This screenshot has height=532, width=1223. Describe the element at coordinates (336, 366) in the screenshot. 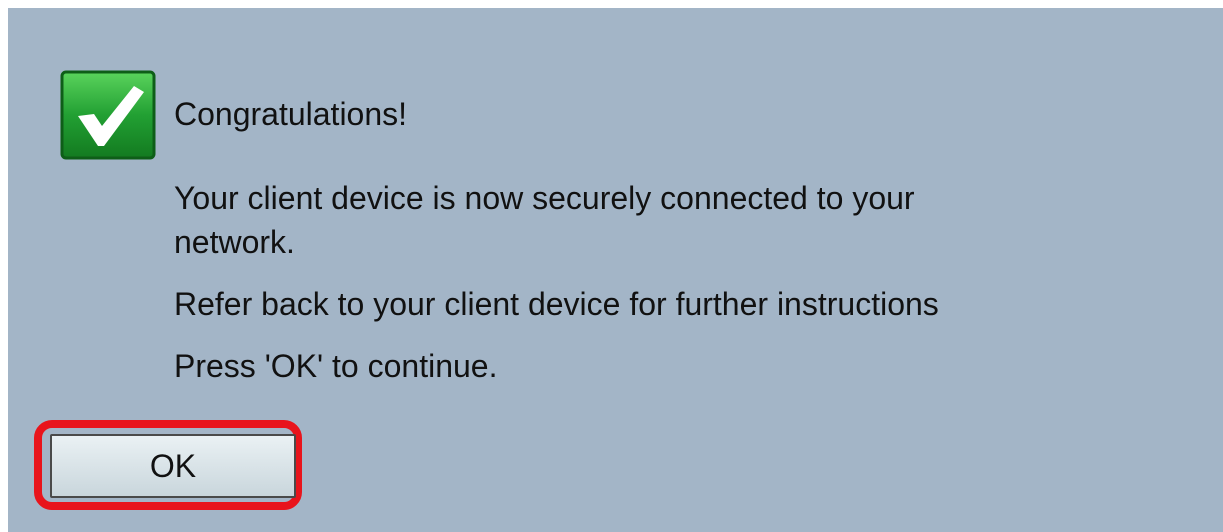

I see `message-line: Press 'OK' to continue.` at that location.